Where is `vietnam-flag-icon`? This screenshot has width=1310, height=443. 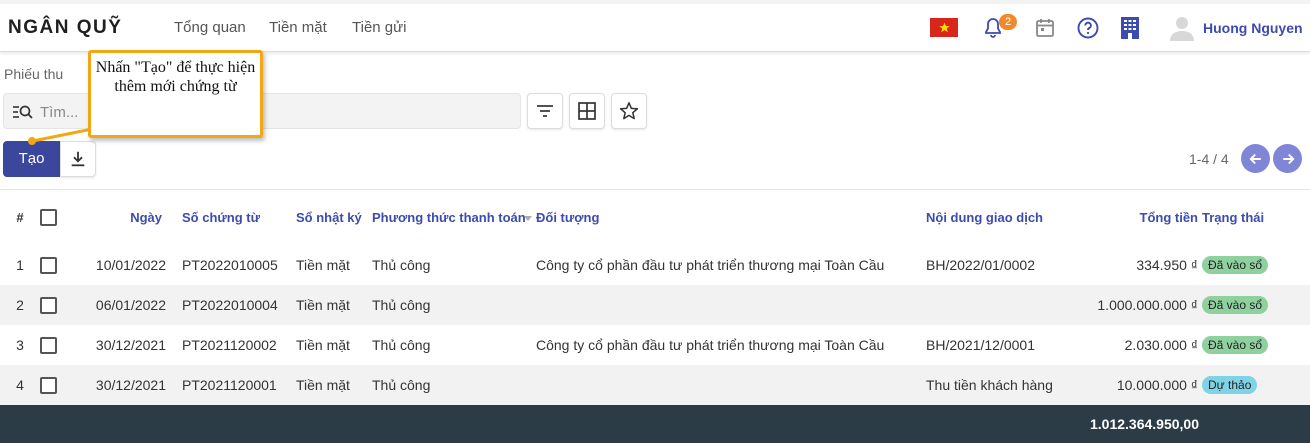
vietnam-flag-icon is located at coordinates (944, 27).